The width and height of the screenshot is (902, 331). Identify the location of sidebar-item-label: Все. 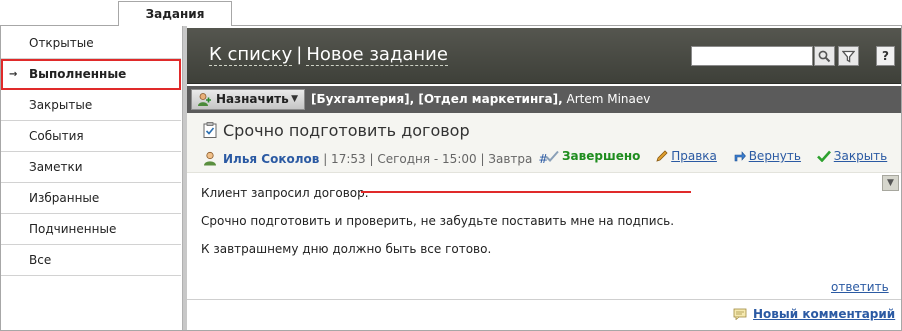
(40, 260).